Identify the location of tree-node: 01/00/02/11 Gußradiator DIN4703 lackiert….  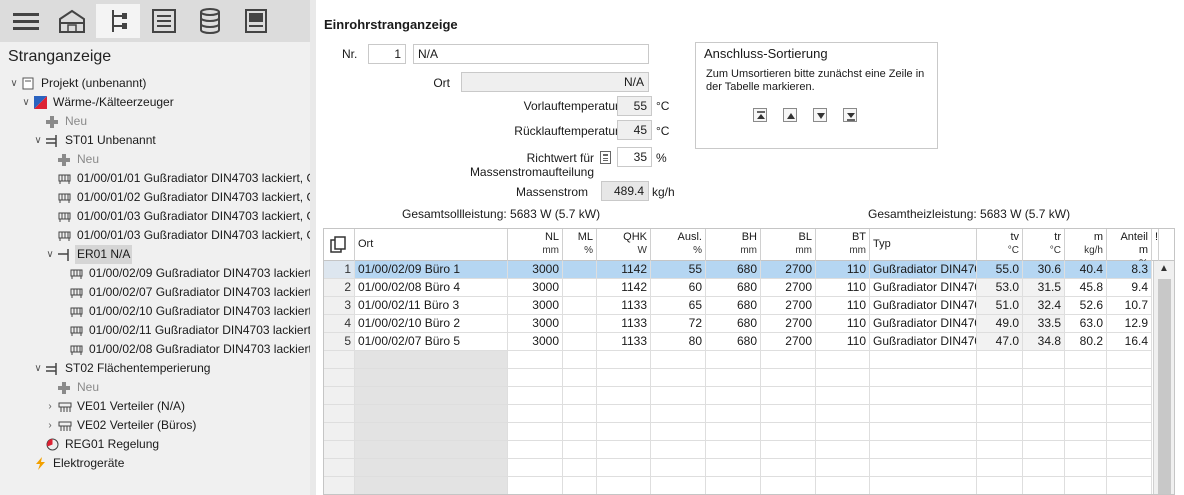
(155, 330).